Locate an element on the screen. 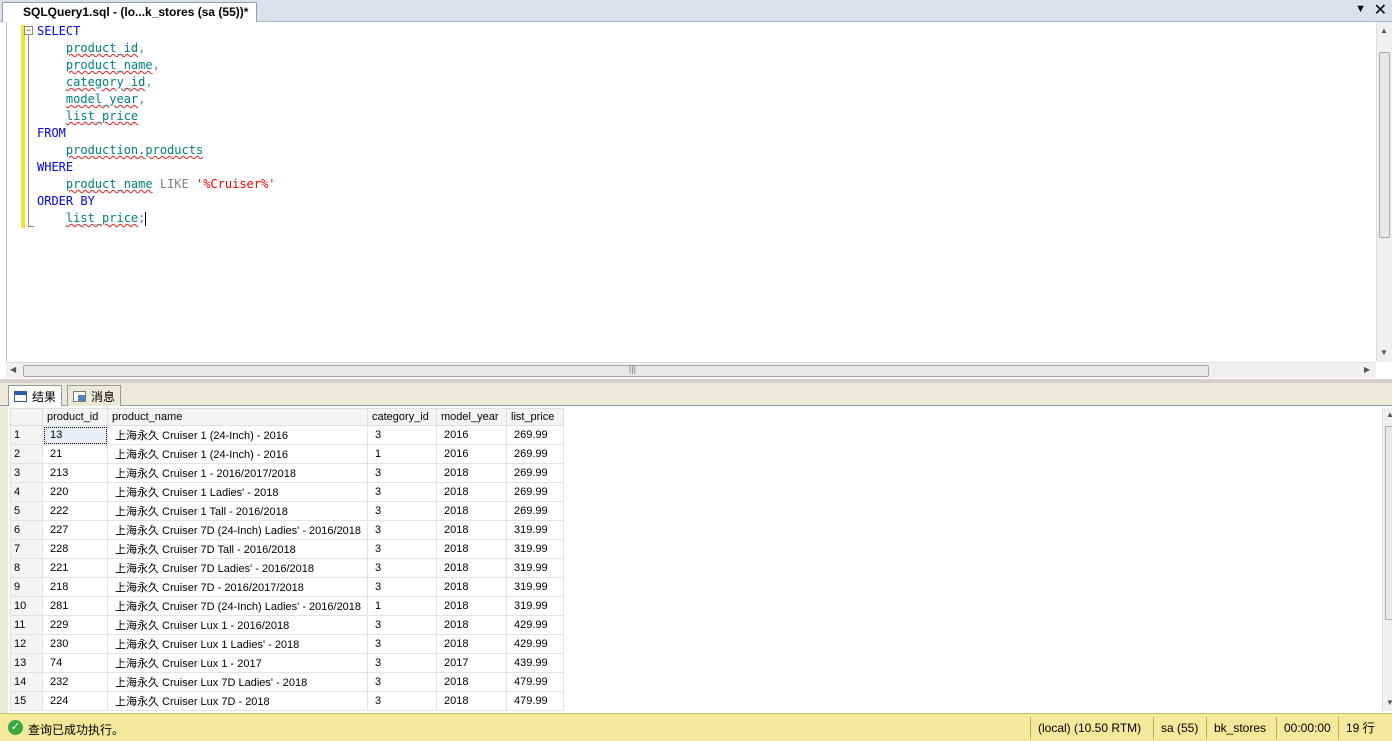 The height and width of the screenshot is (741, 1392). editor-vertical-scrollbar: ▲ ▼ is located at coordinates (1384, 192).